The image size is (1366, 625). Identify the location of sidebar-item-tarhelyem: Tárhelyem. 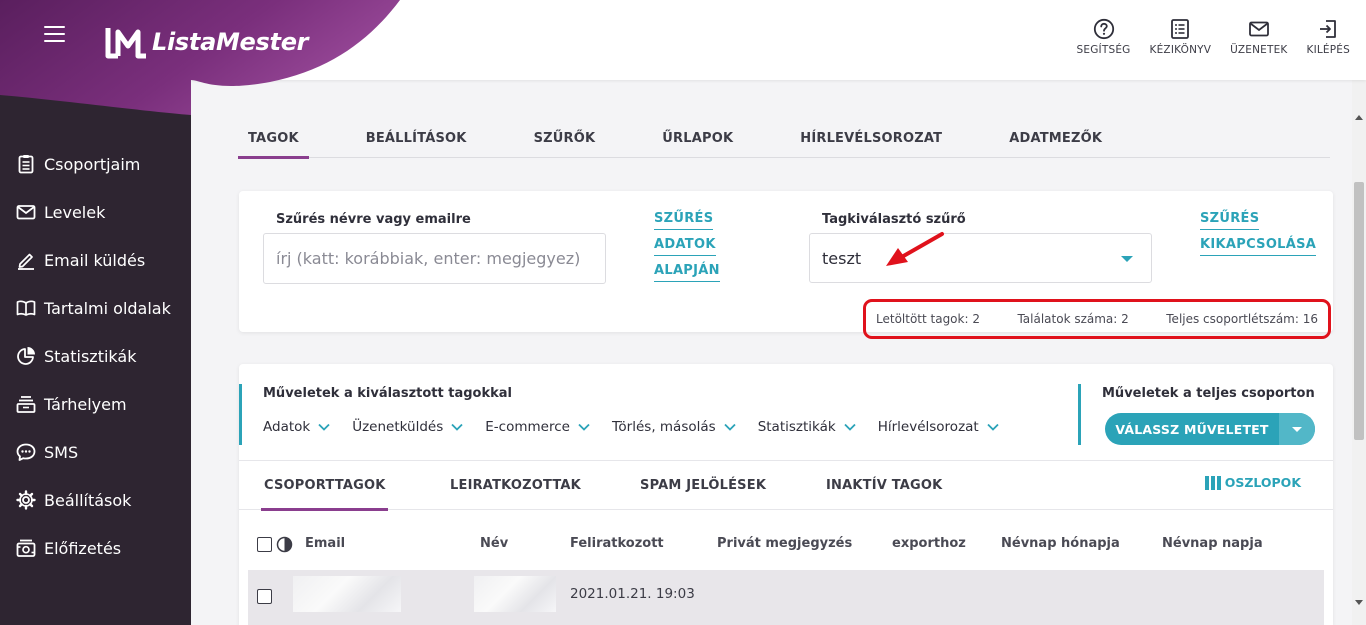
(95, 404).